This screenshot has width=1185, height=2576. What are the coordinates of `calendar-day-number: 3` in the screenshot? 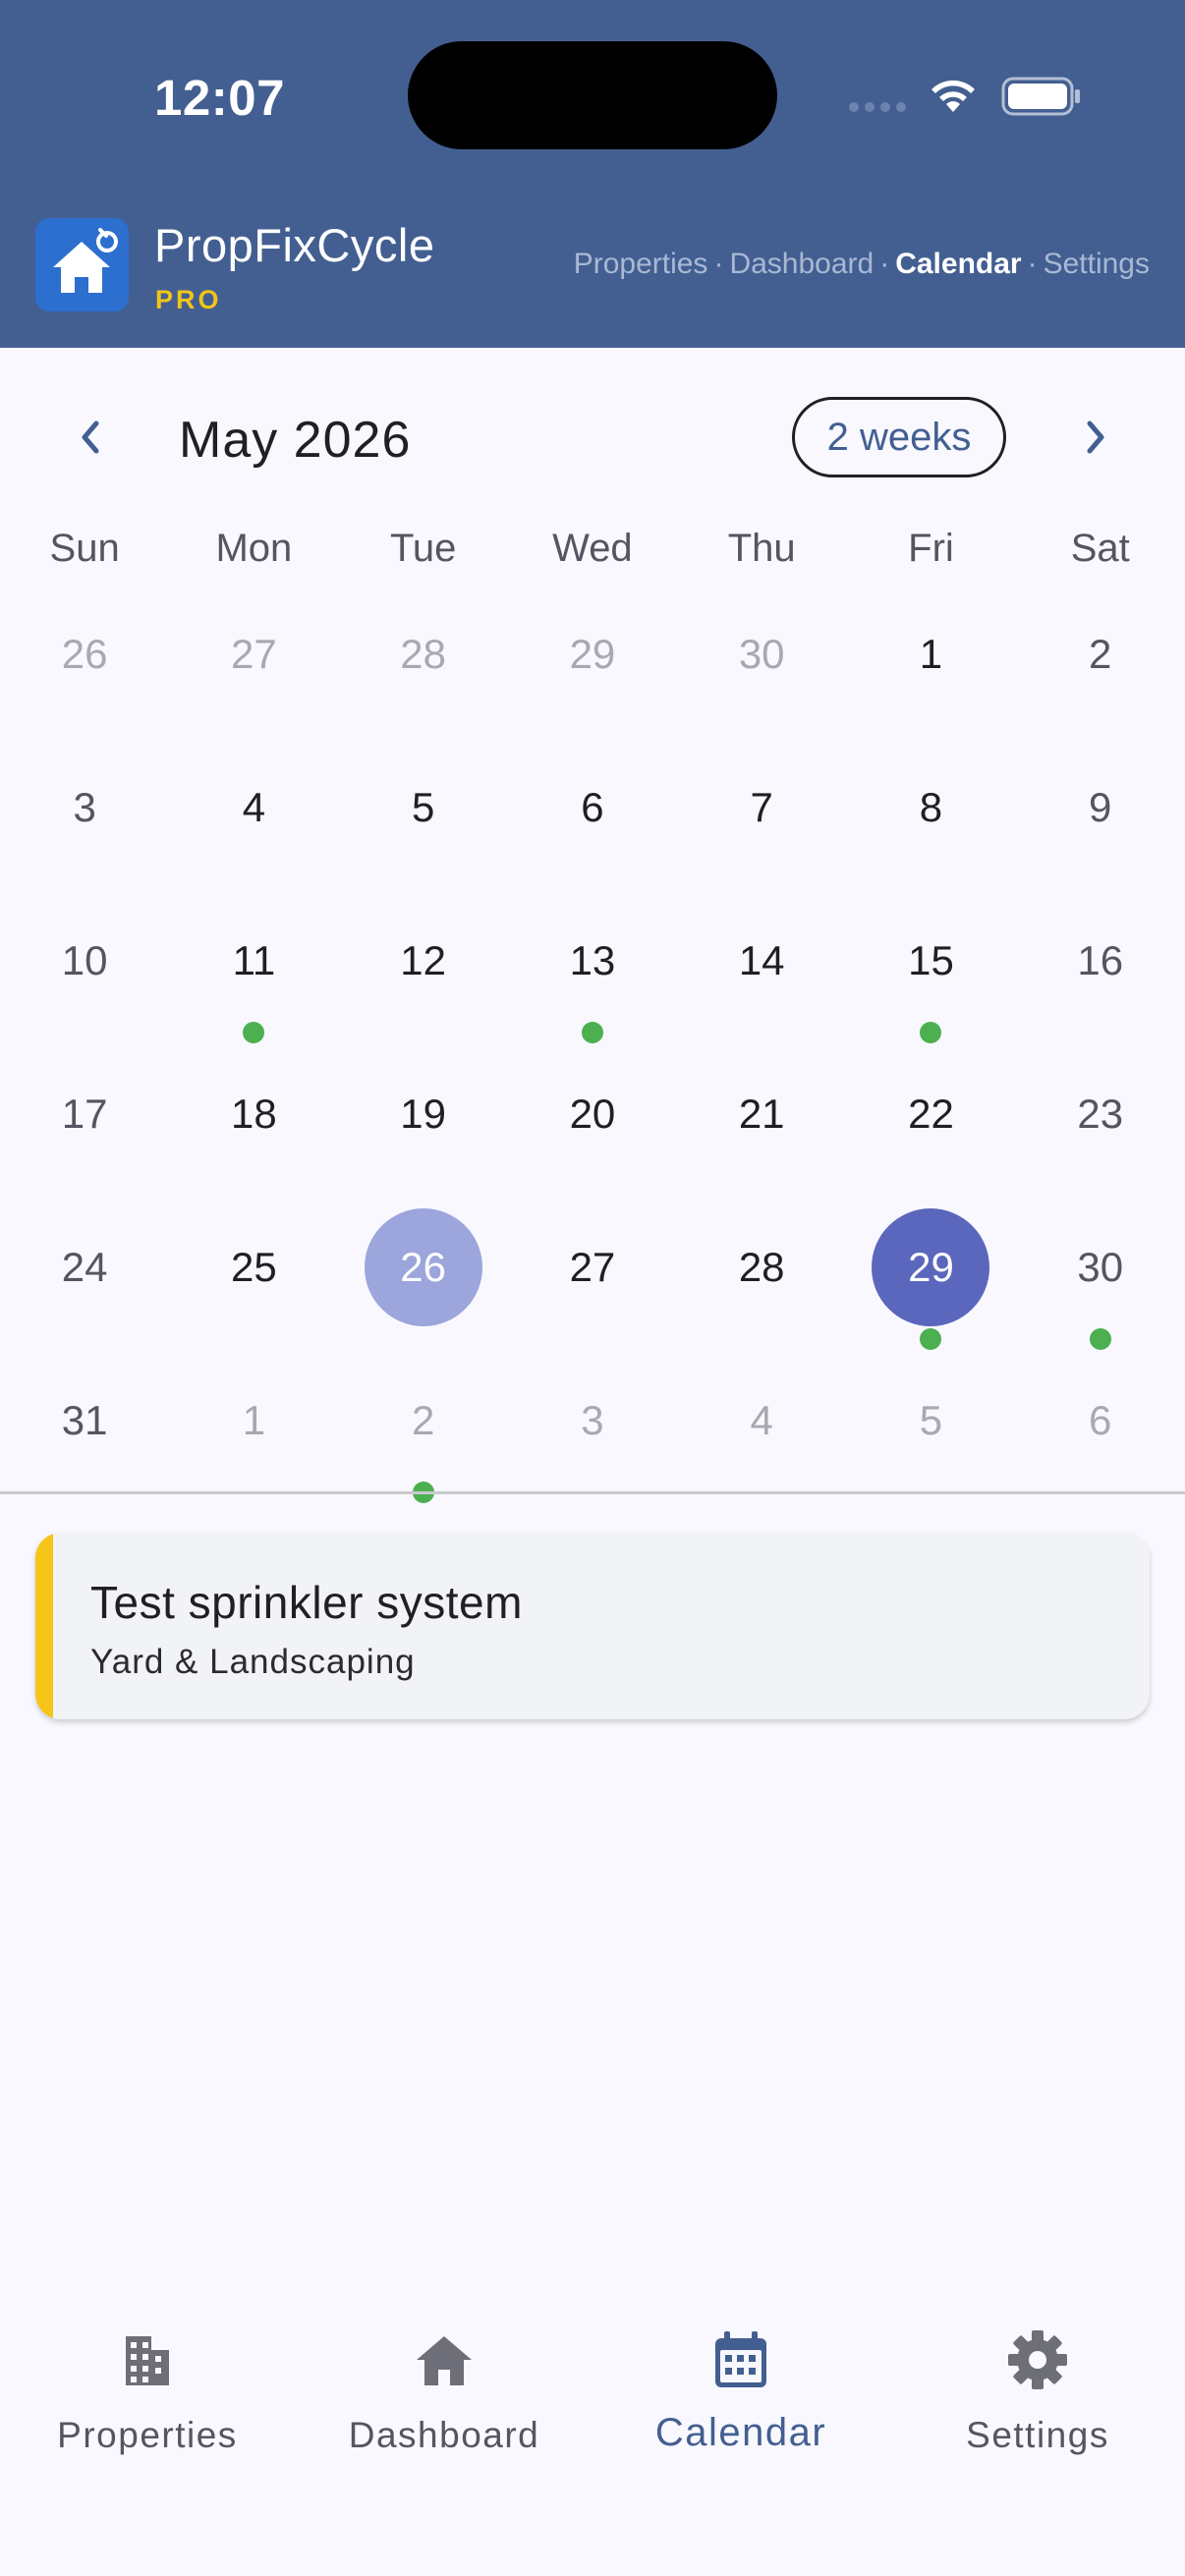 It's located at (84, 807).